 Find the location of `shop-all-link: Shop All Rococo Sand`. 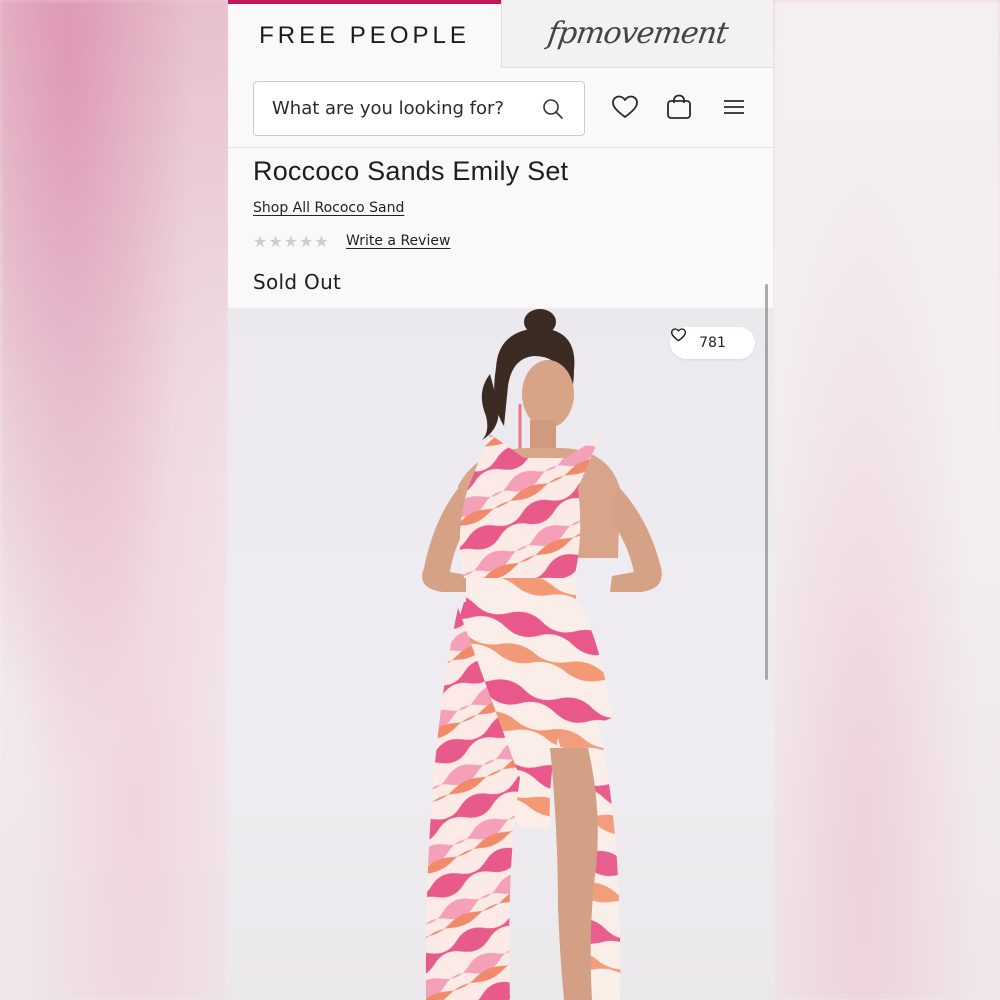

shop-all-link: Shop All Rococo Sand is located at coordinates (328, 208).